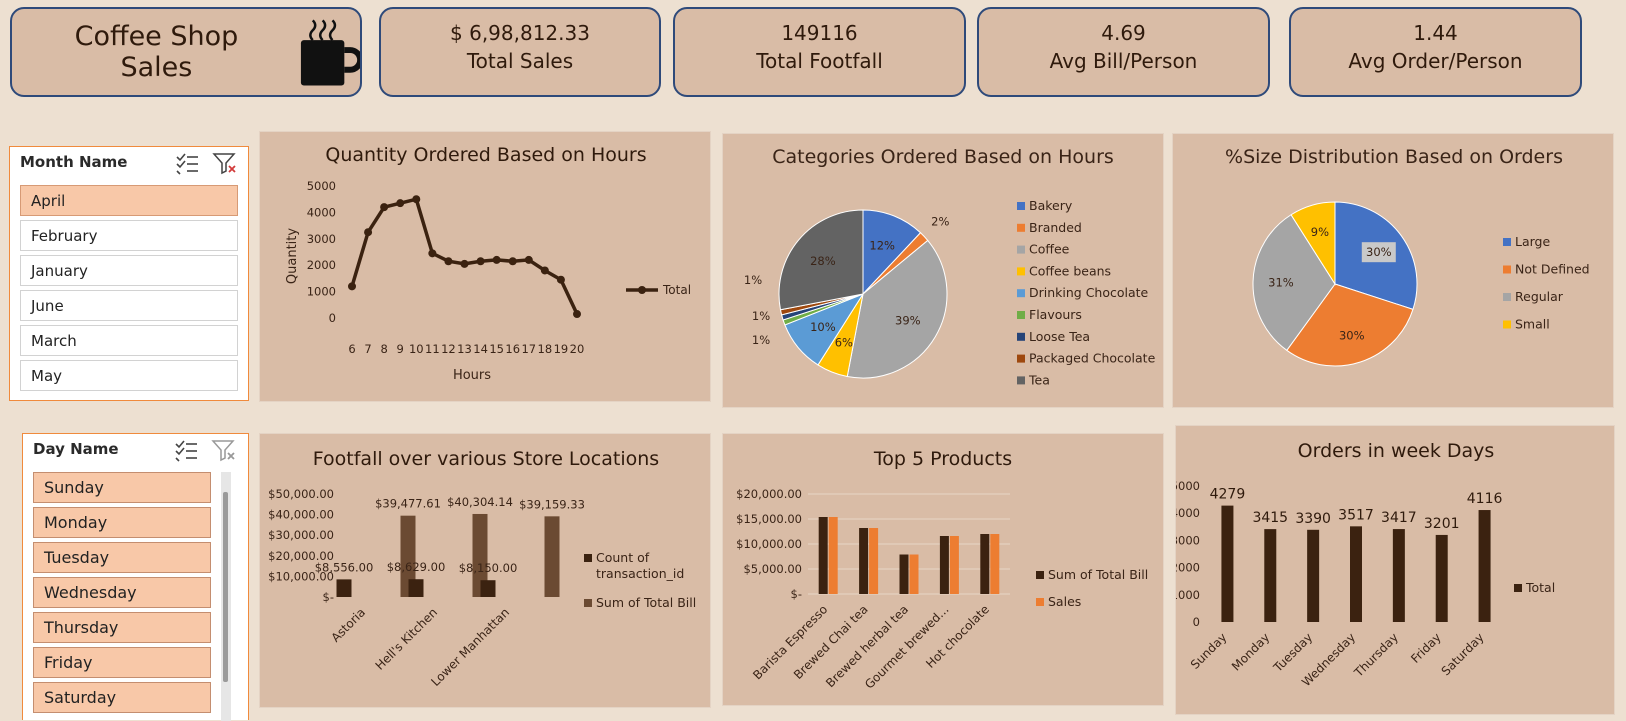  I want to click on x-tick-label: 17, so click(528, 349).